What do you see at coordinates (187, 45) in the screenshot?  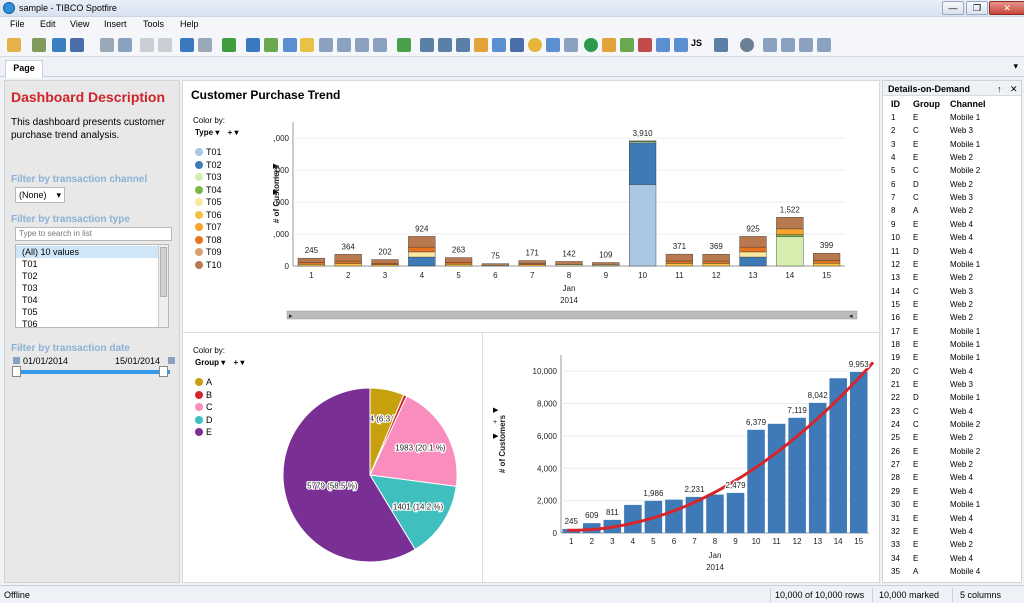 I see `undo-icon` at bounding box center [187, 45].